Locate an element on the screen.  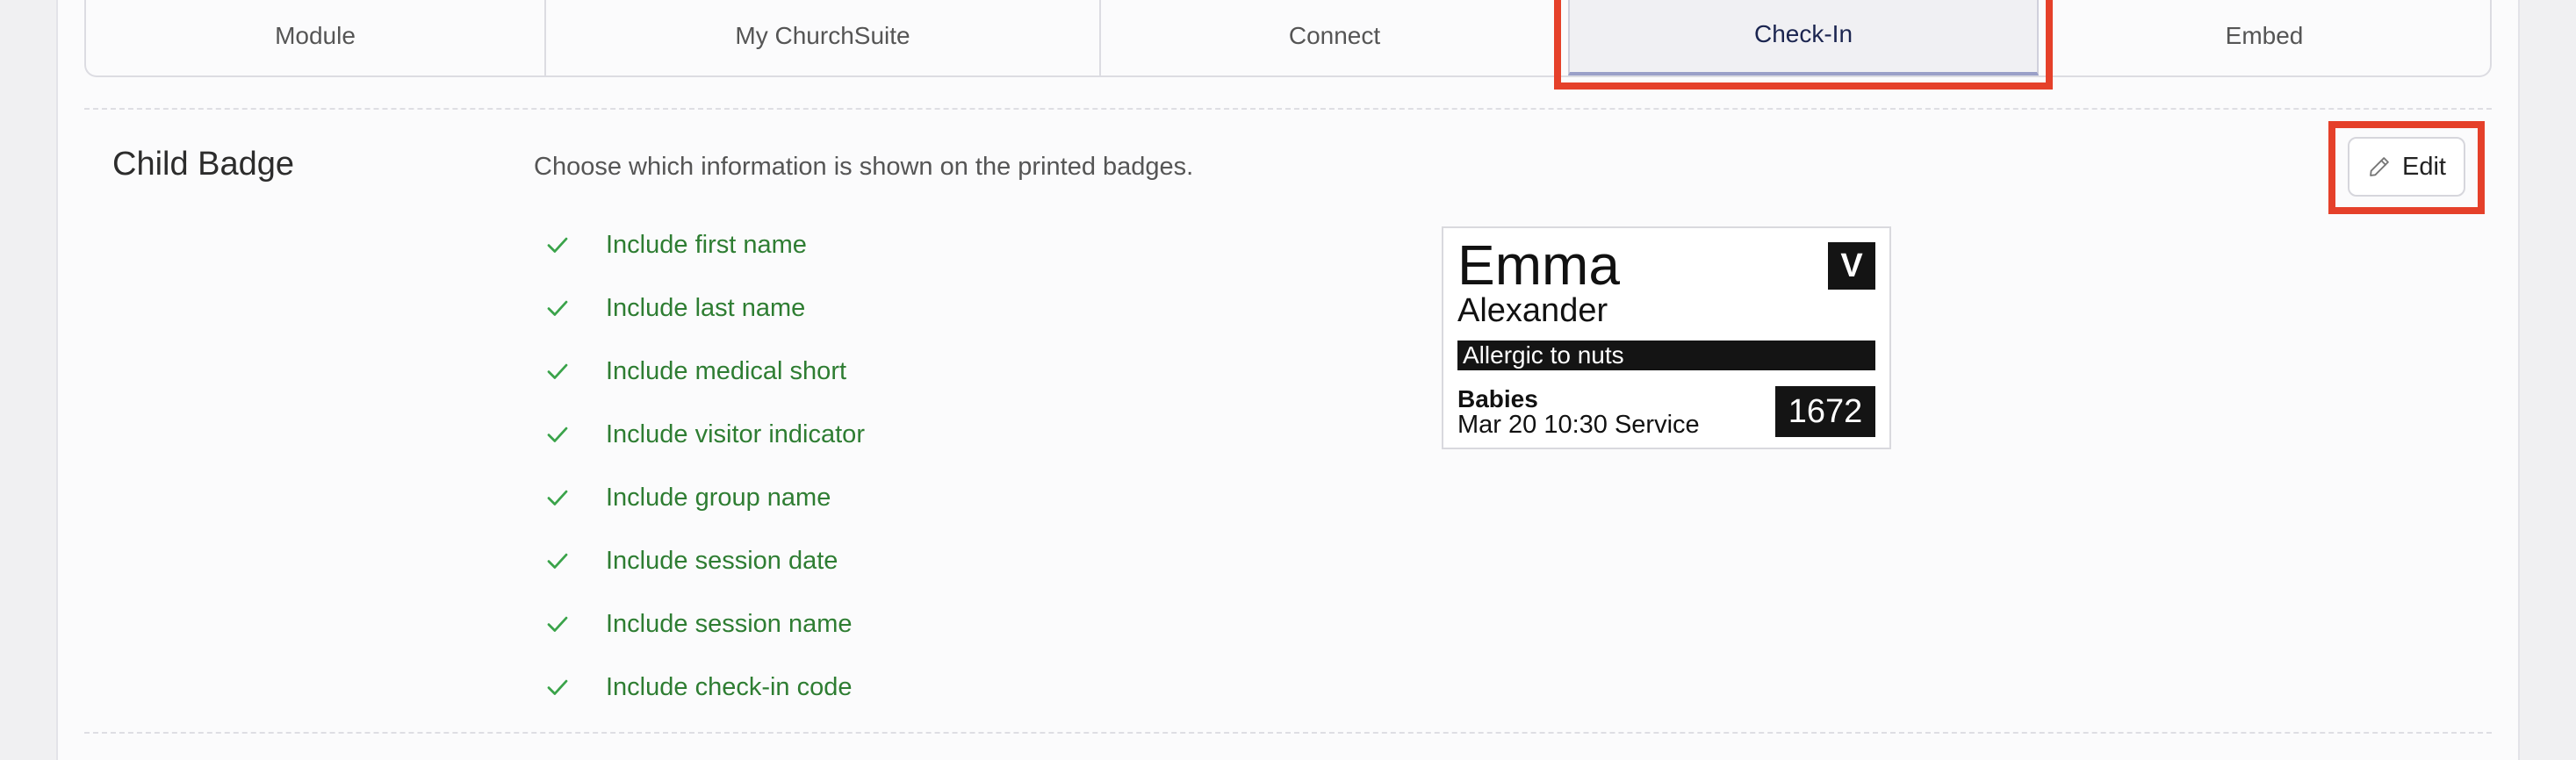
option-session-name: Include session name is located at coordinates (698, 624).